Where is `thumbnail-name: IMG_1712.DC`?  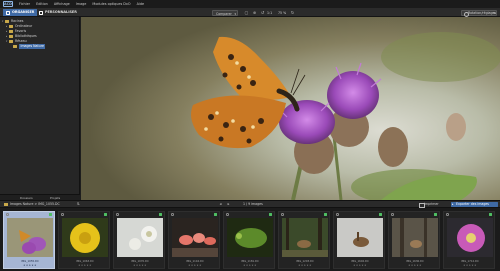 thumbnail-name: IMG_1712.DC is located at coordinates (470, 261).